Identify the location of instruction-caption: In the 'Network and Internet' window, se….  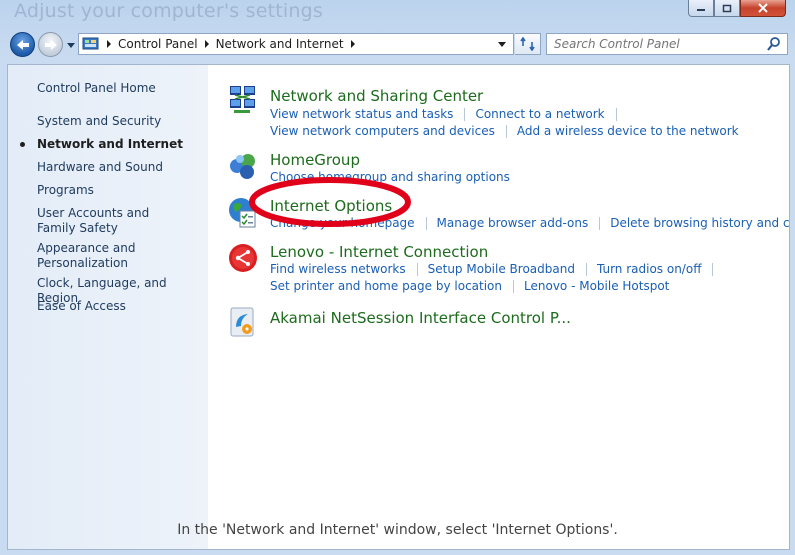
(397, 530).